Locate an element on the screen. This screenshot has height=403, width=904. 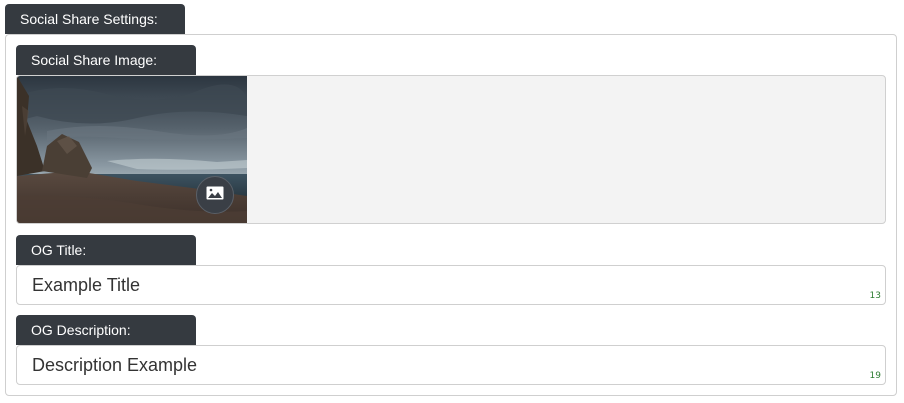
image-icon is located at coordinates (215, 195).